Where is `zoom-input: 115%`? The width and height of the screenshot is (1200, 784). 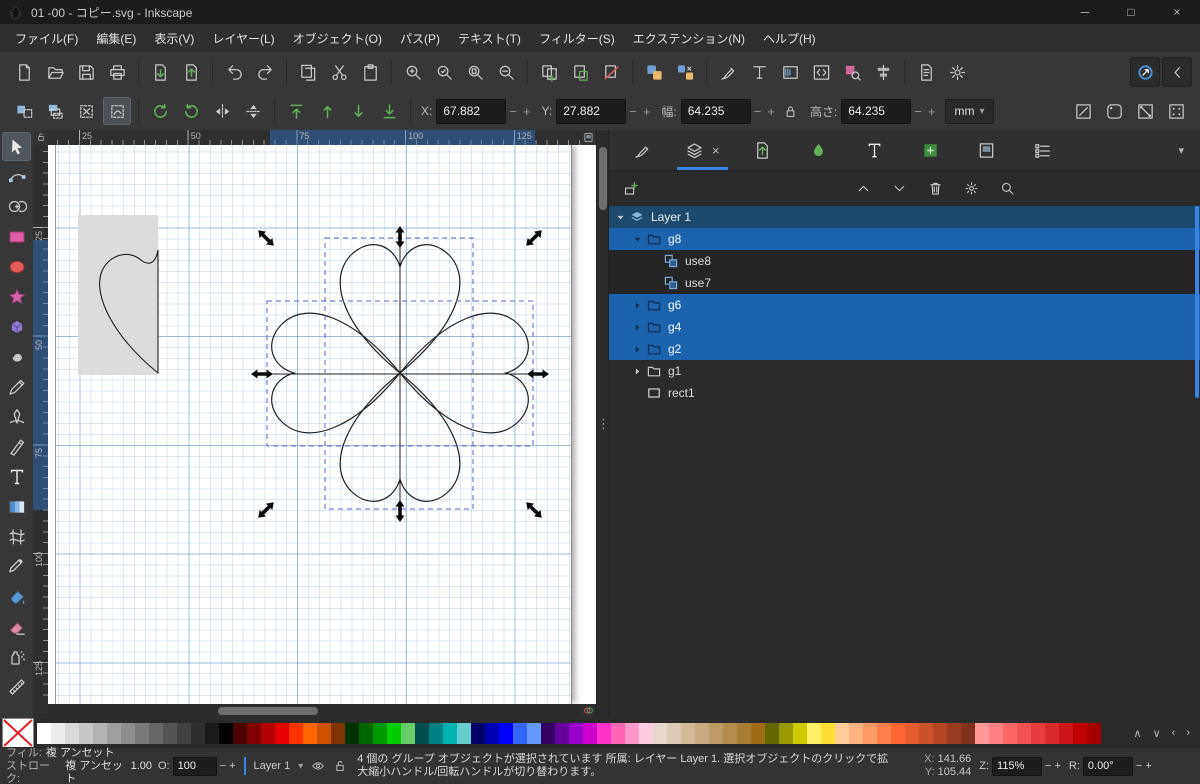 zoom-input: 115% is located at coordinates (1017, 766).